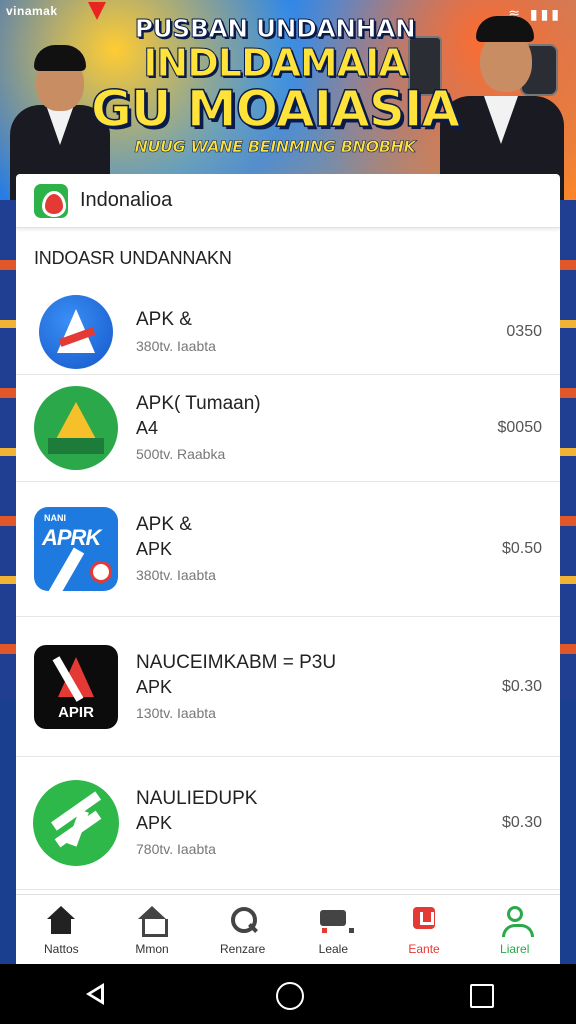 The width and height of the screenshot is (576, 1024). What do you see at coordinates (243, 921) in the screenshot?
I see `search-icon` at bounding box center [243, 921].